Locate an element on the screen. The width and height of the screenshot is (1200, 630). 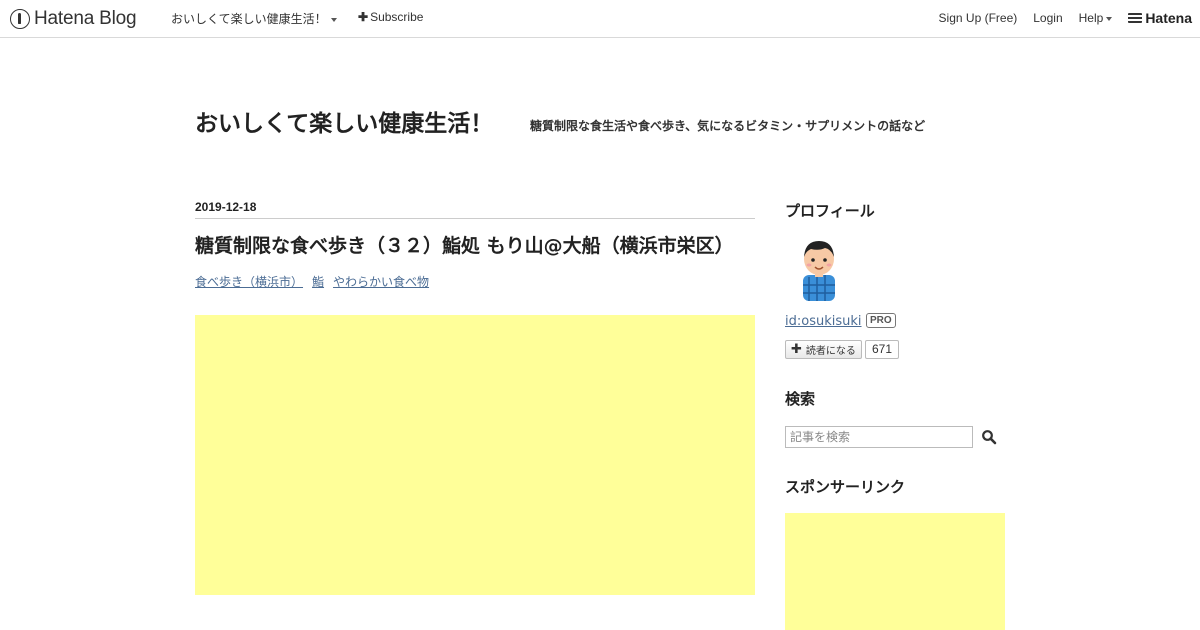
help-menu: Help is located at coordinates (1096, 18).